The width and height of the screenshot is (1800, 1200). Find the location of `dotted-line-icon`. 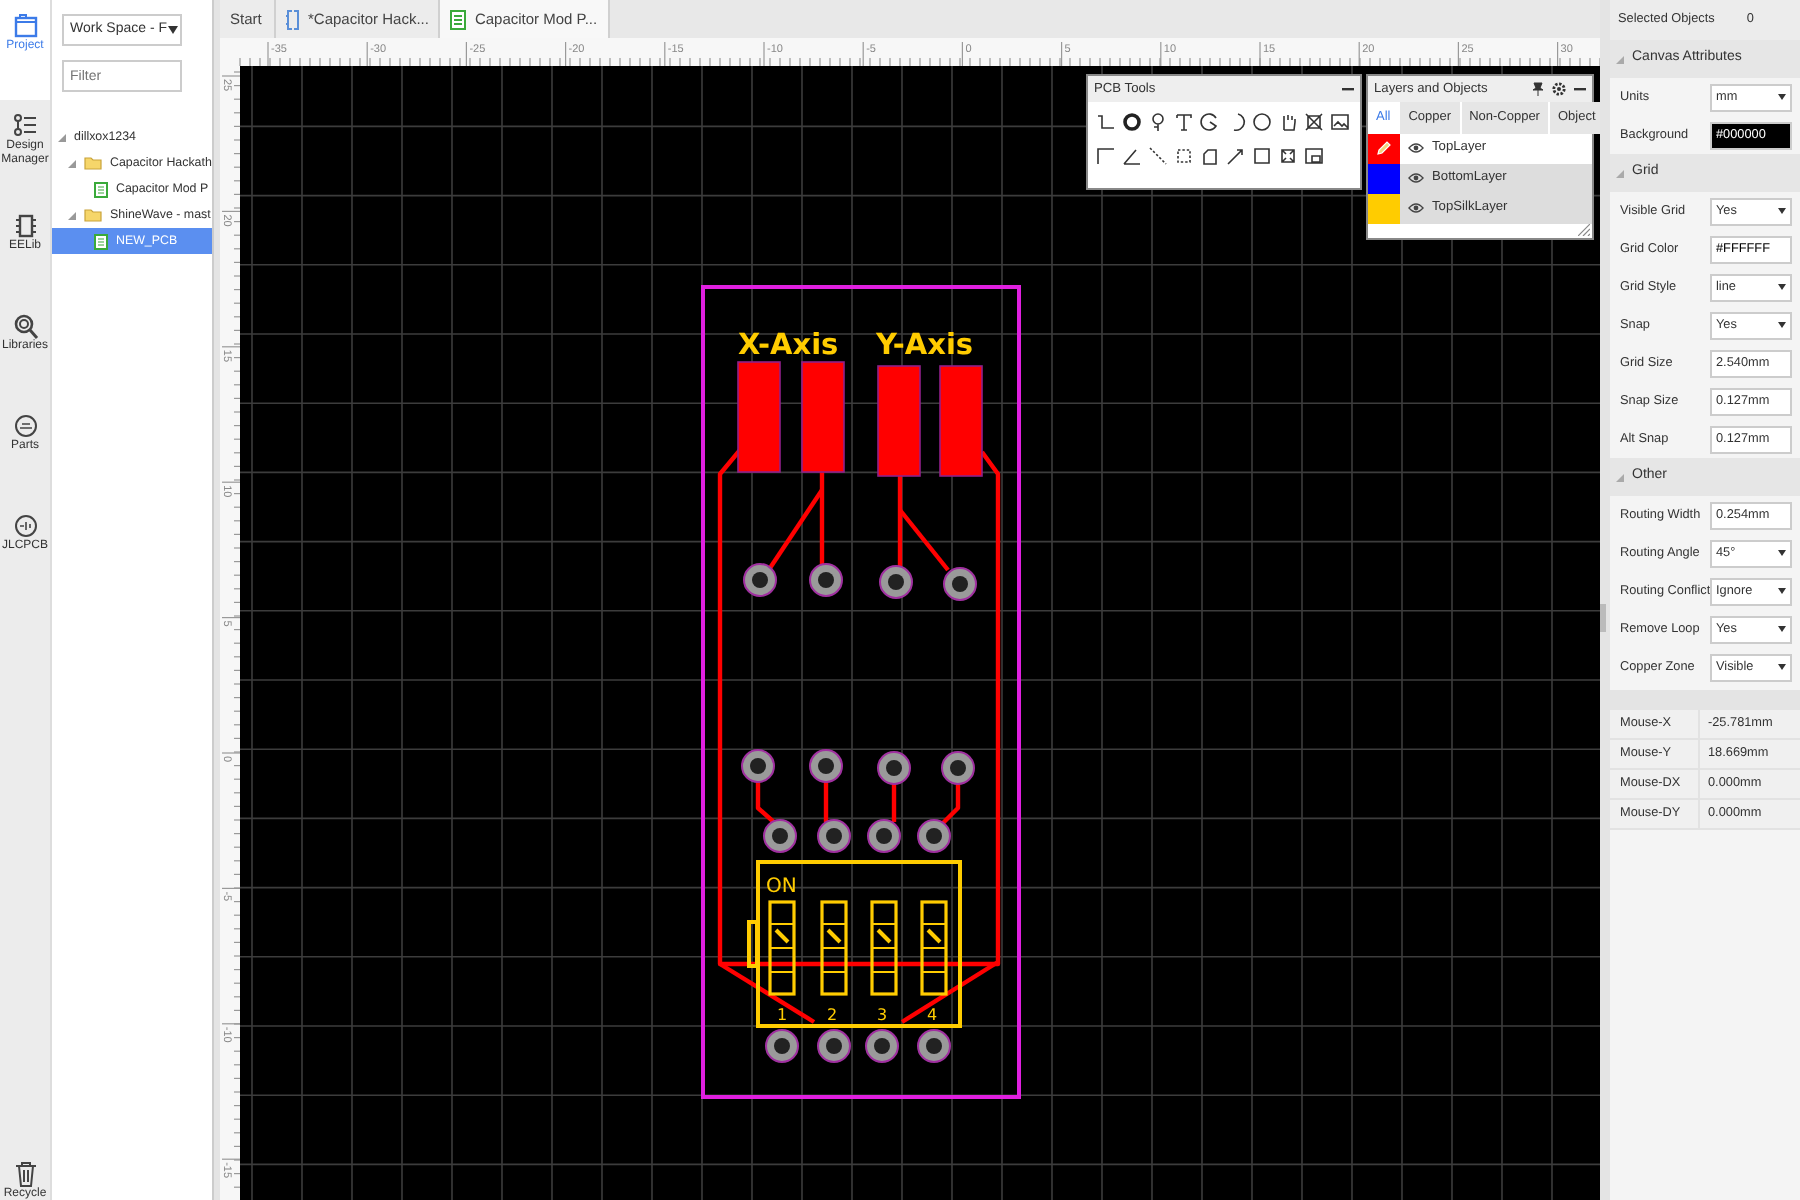

dotted-line-icon is located at coordinates (1158, 156).